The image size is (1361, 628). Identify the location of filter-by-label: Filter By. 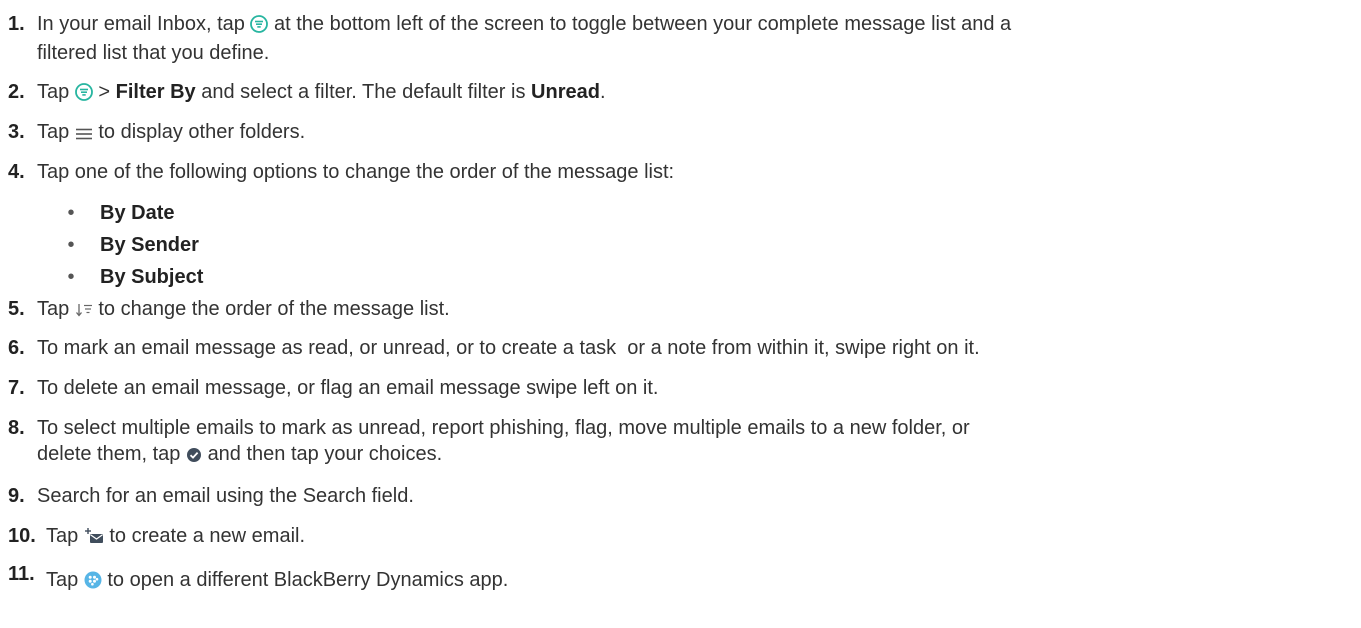
(155, 92).